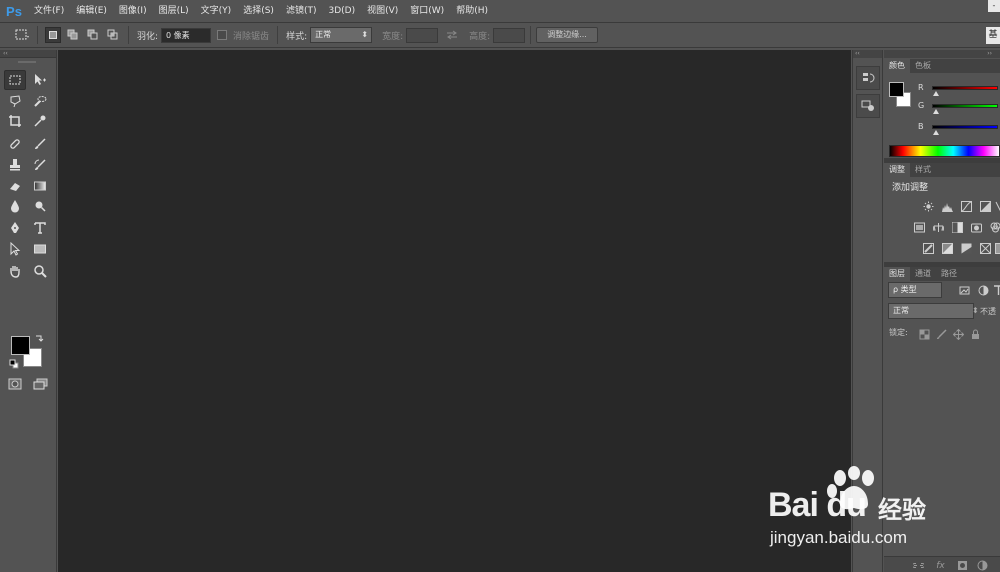 The width and height of the screenshot is (1000, 572). I want to click on invert-icon, so click(928, 248).